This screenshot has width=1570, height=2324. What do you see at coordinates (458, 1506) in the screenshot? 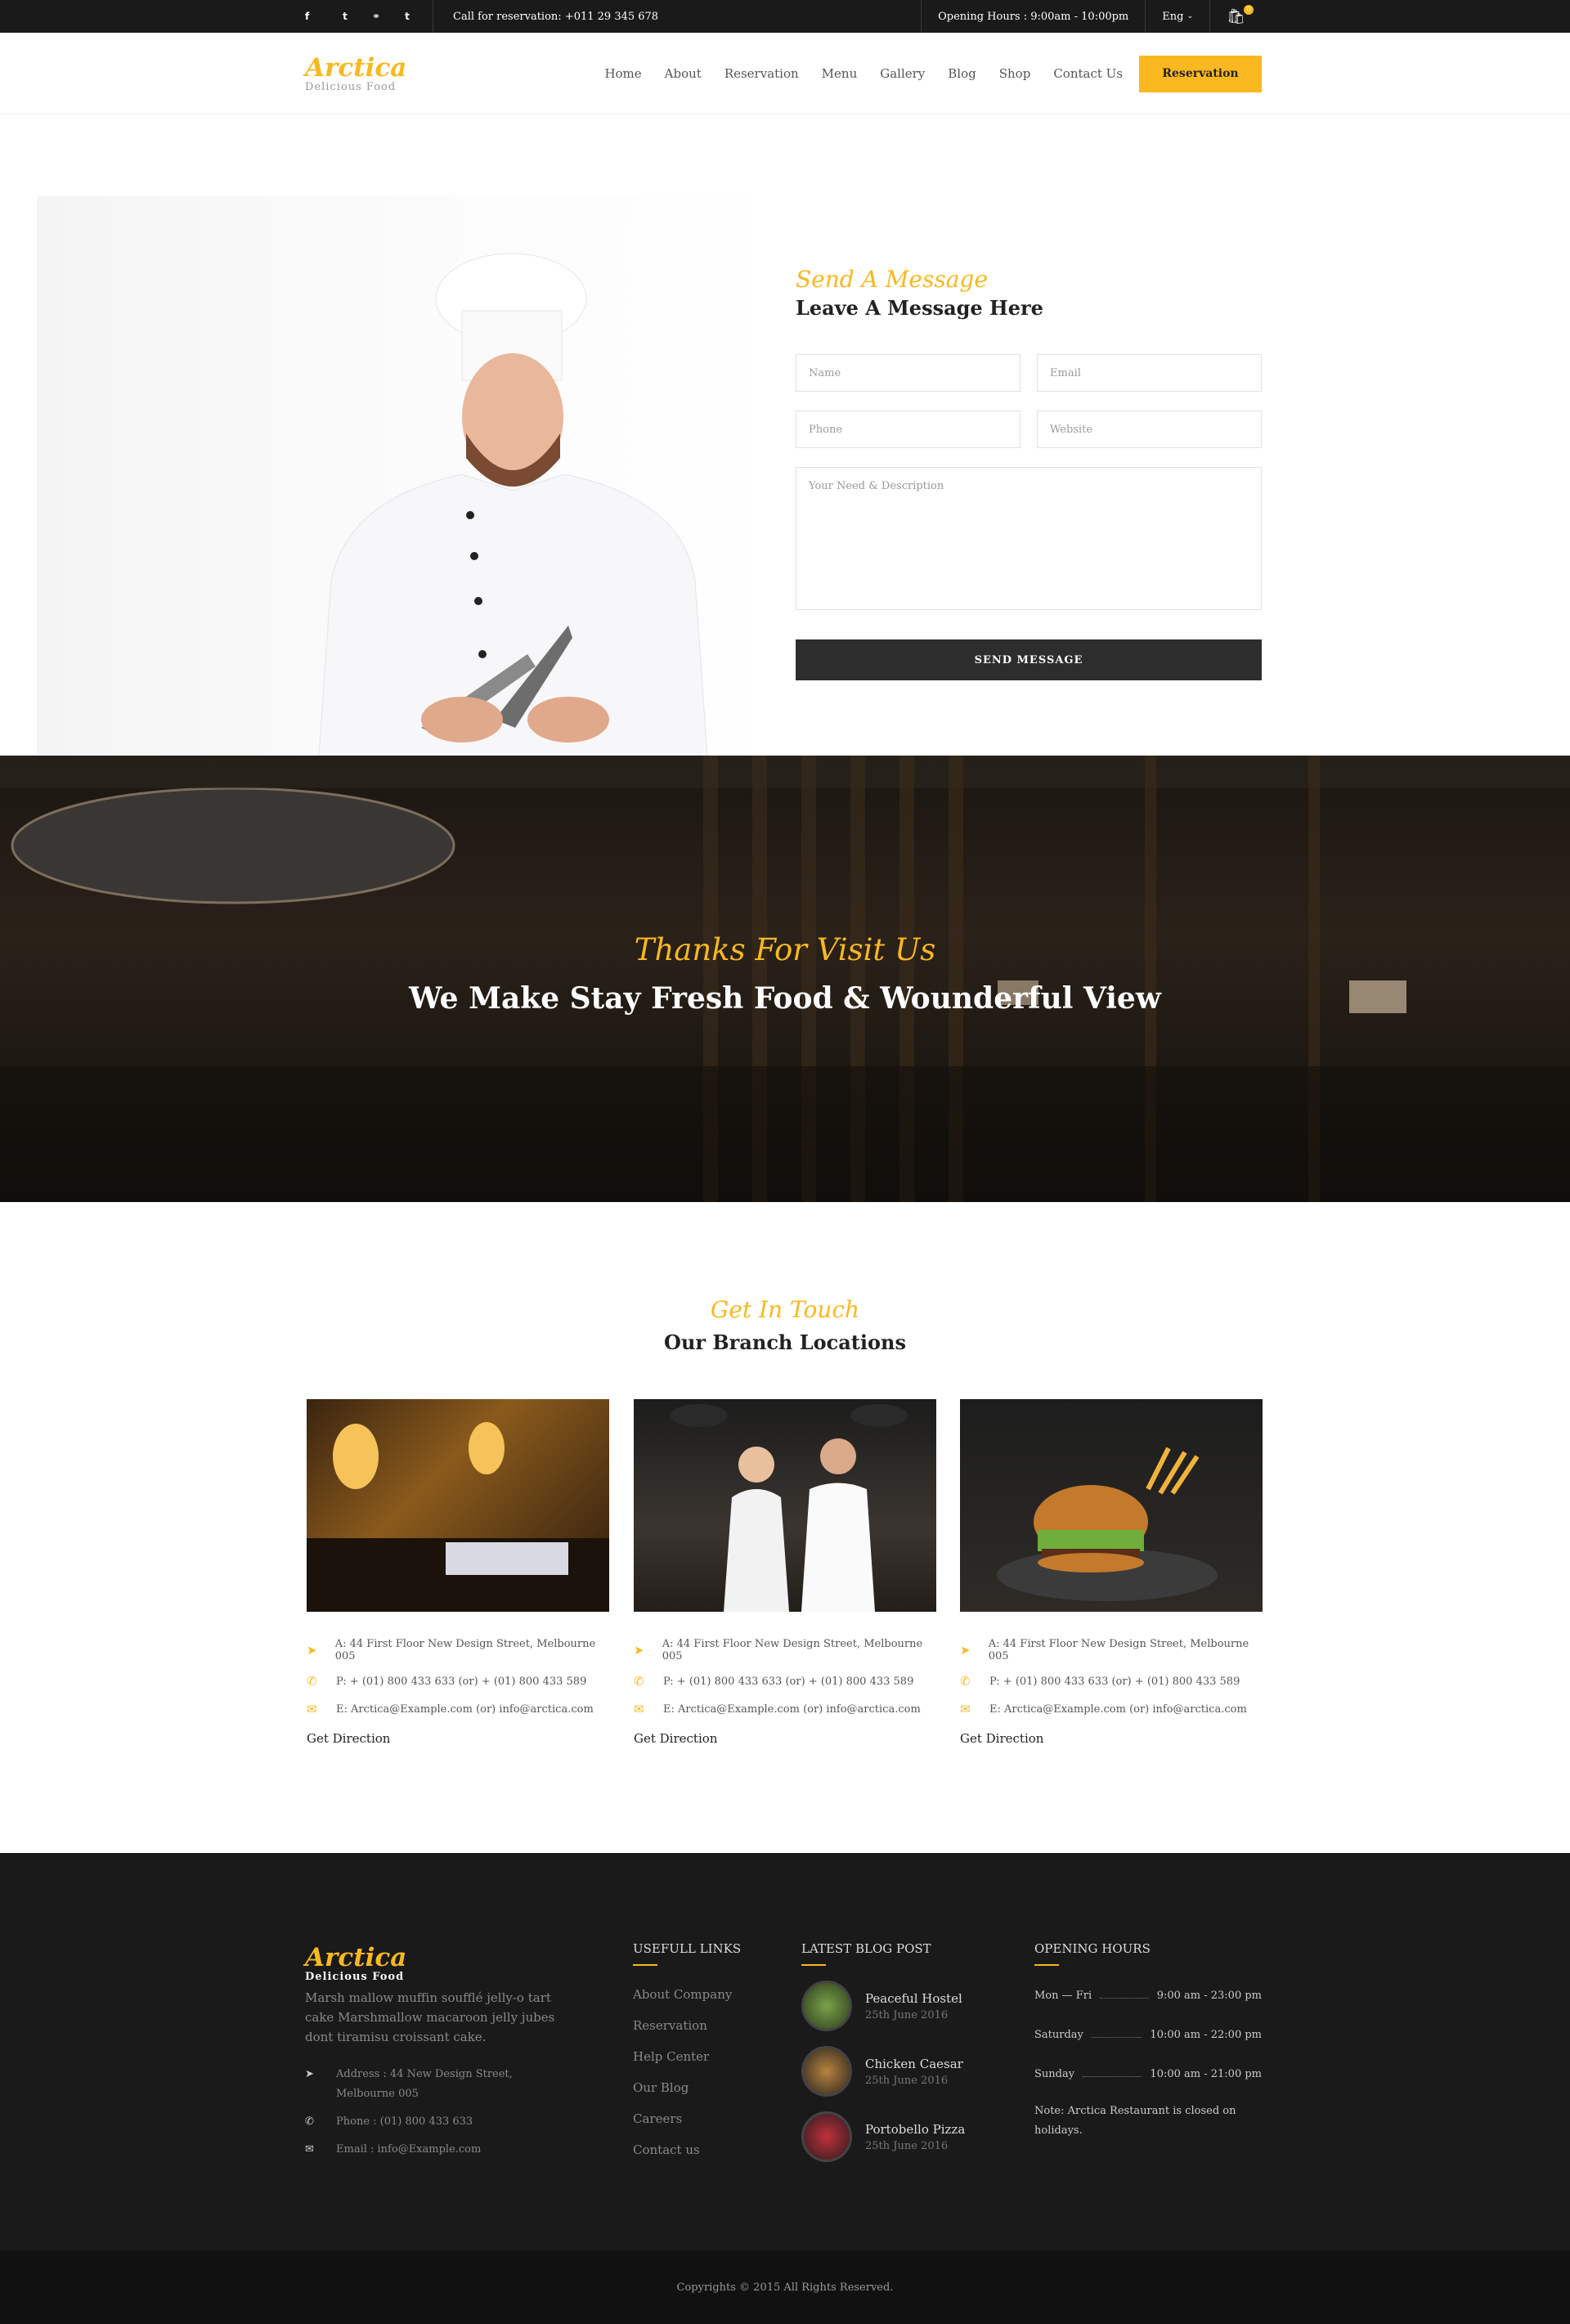
I see `branch-image-dining` at bounding box center [458, 1506].